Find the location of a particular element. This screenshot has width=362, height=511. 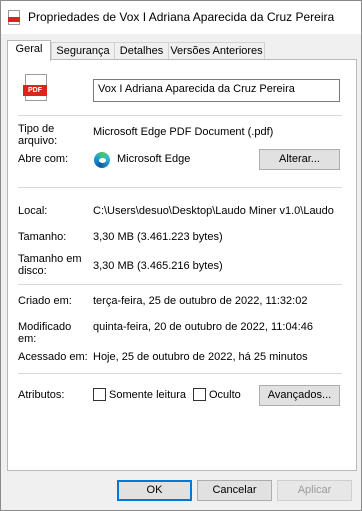

type-label: Tipo de arquivo: is located at coordinates (38, 135).